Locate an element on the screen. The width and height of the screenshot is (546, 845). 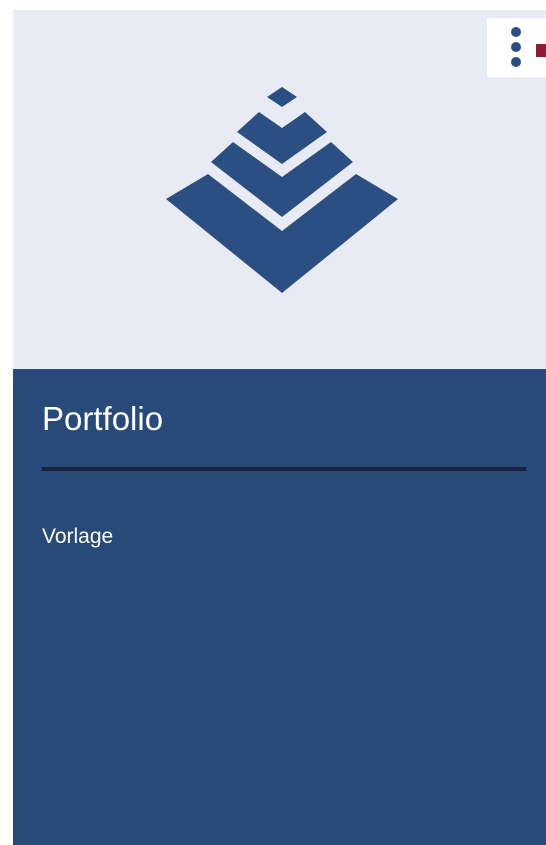
more-options-button is located at coordinates (516, 47).